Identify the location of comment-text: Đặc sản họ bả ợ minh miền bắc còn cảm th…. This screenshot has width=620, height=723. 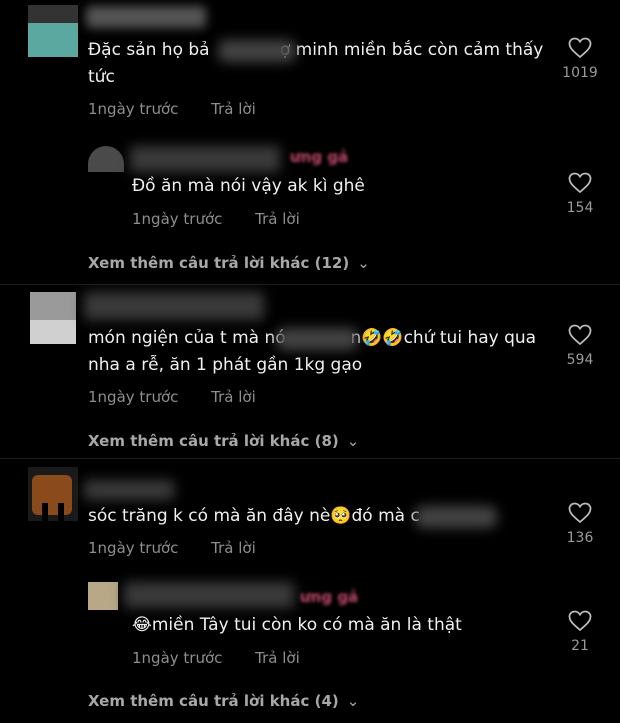
(318, 63).